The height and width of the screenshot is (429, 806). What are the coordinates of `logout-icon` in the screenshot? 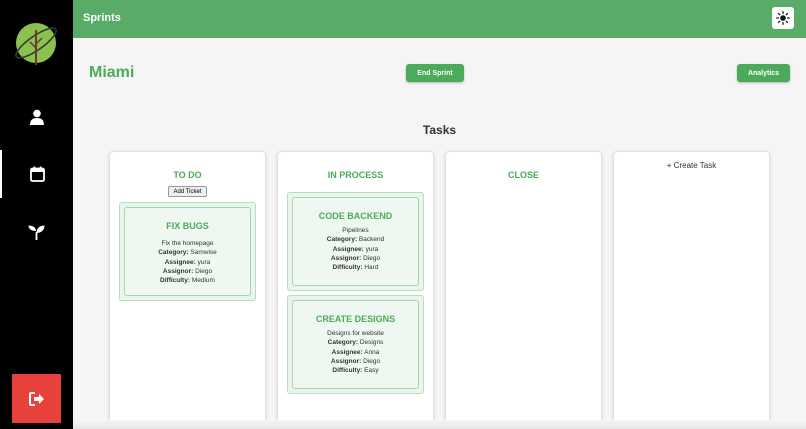 It's located at (36, 398).